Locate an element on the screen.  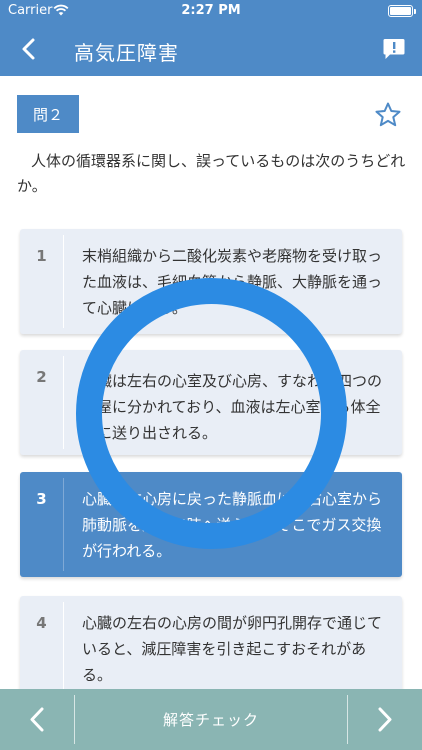
battery-icon is located at coordinates (402, 11).